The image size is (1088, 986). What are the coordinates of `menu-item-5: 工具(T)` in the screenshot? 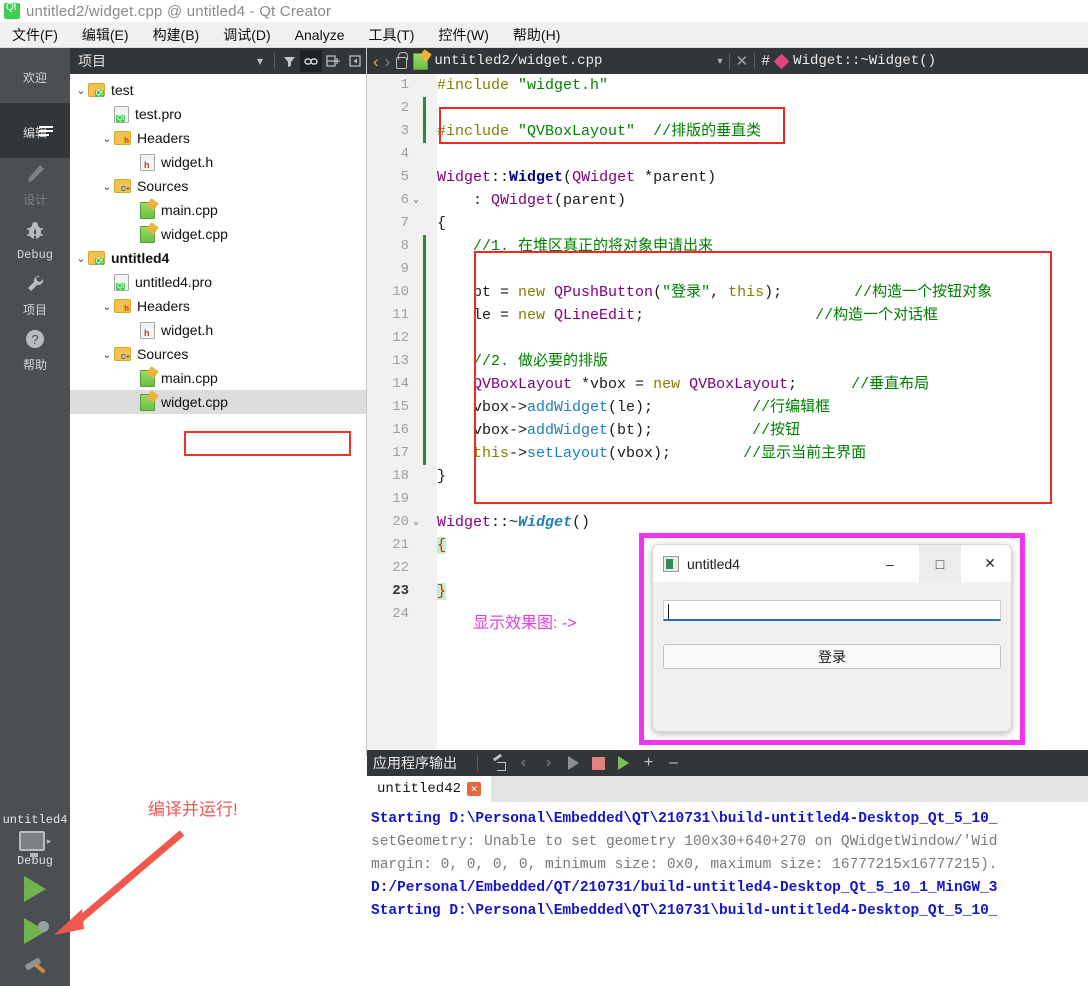 It's located at (391, 35).